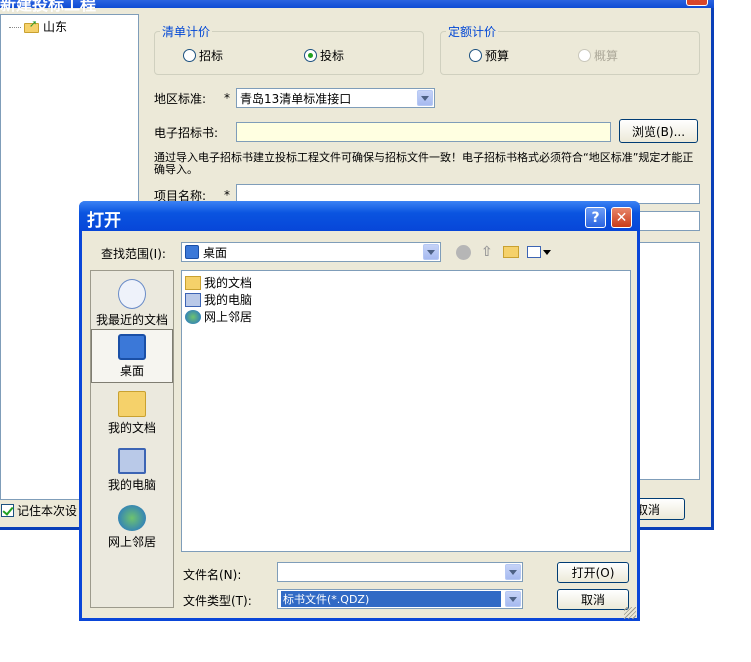  I want to click on places-bar: 我最近的文档 桌面 我的文档 我的电脑 网上邻居, so click(132, 439).